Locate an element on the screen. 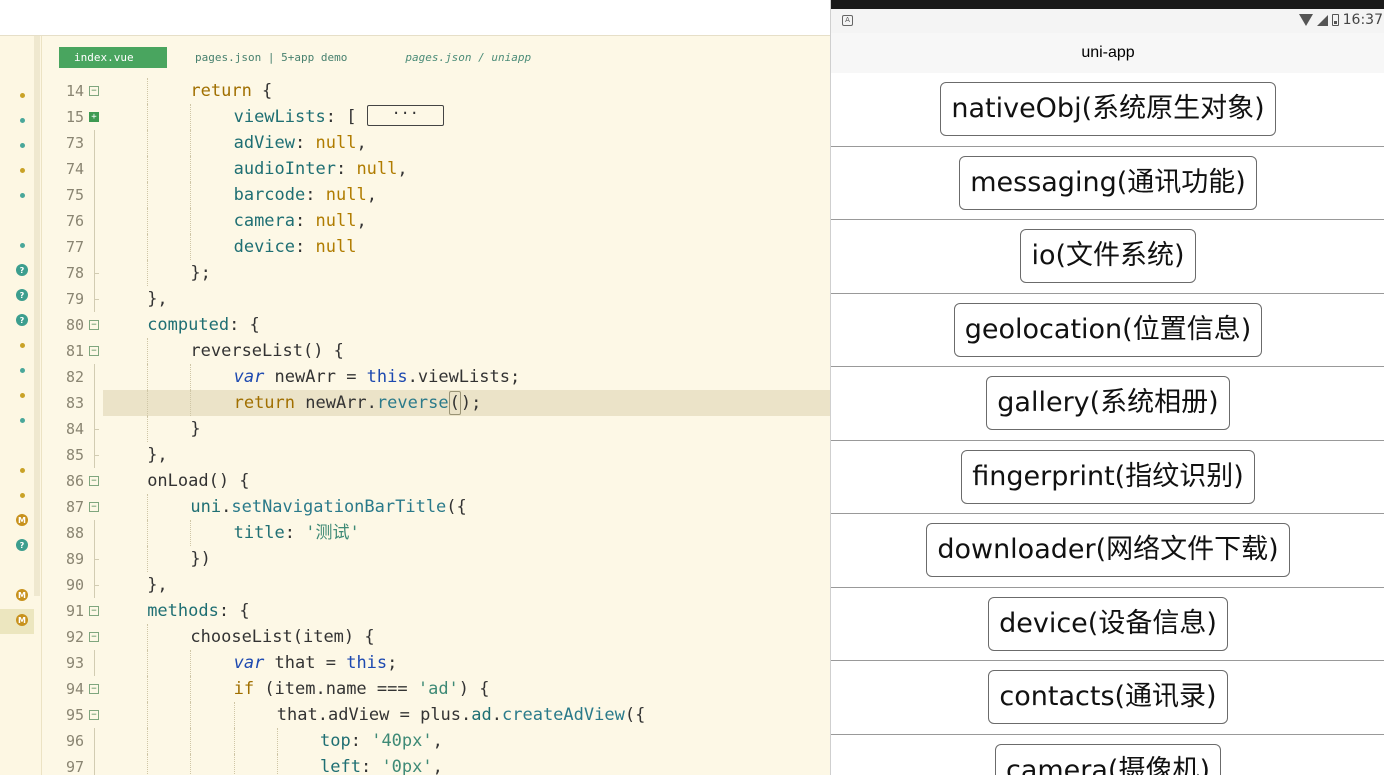 The height and width of the screenshot is (775, 1384). line-number: 91 is located at coordinates (74, 611).